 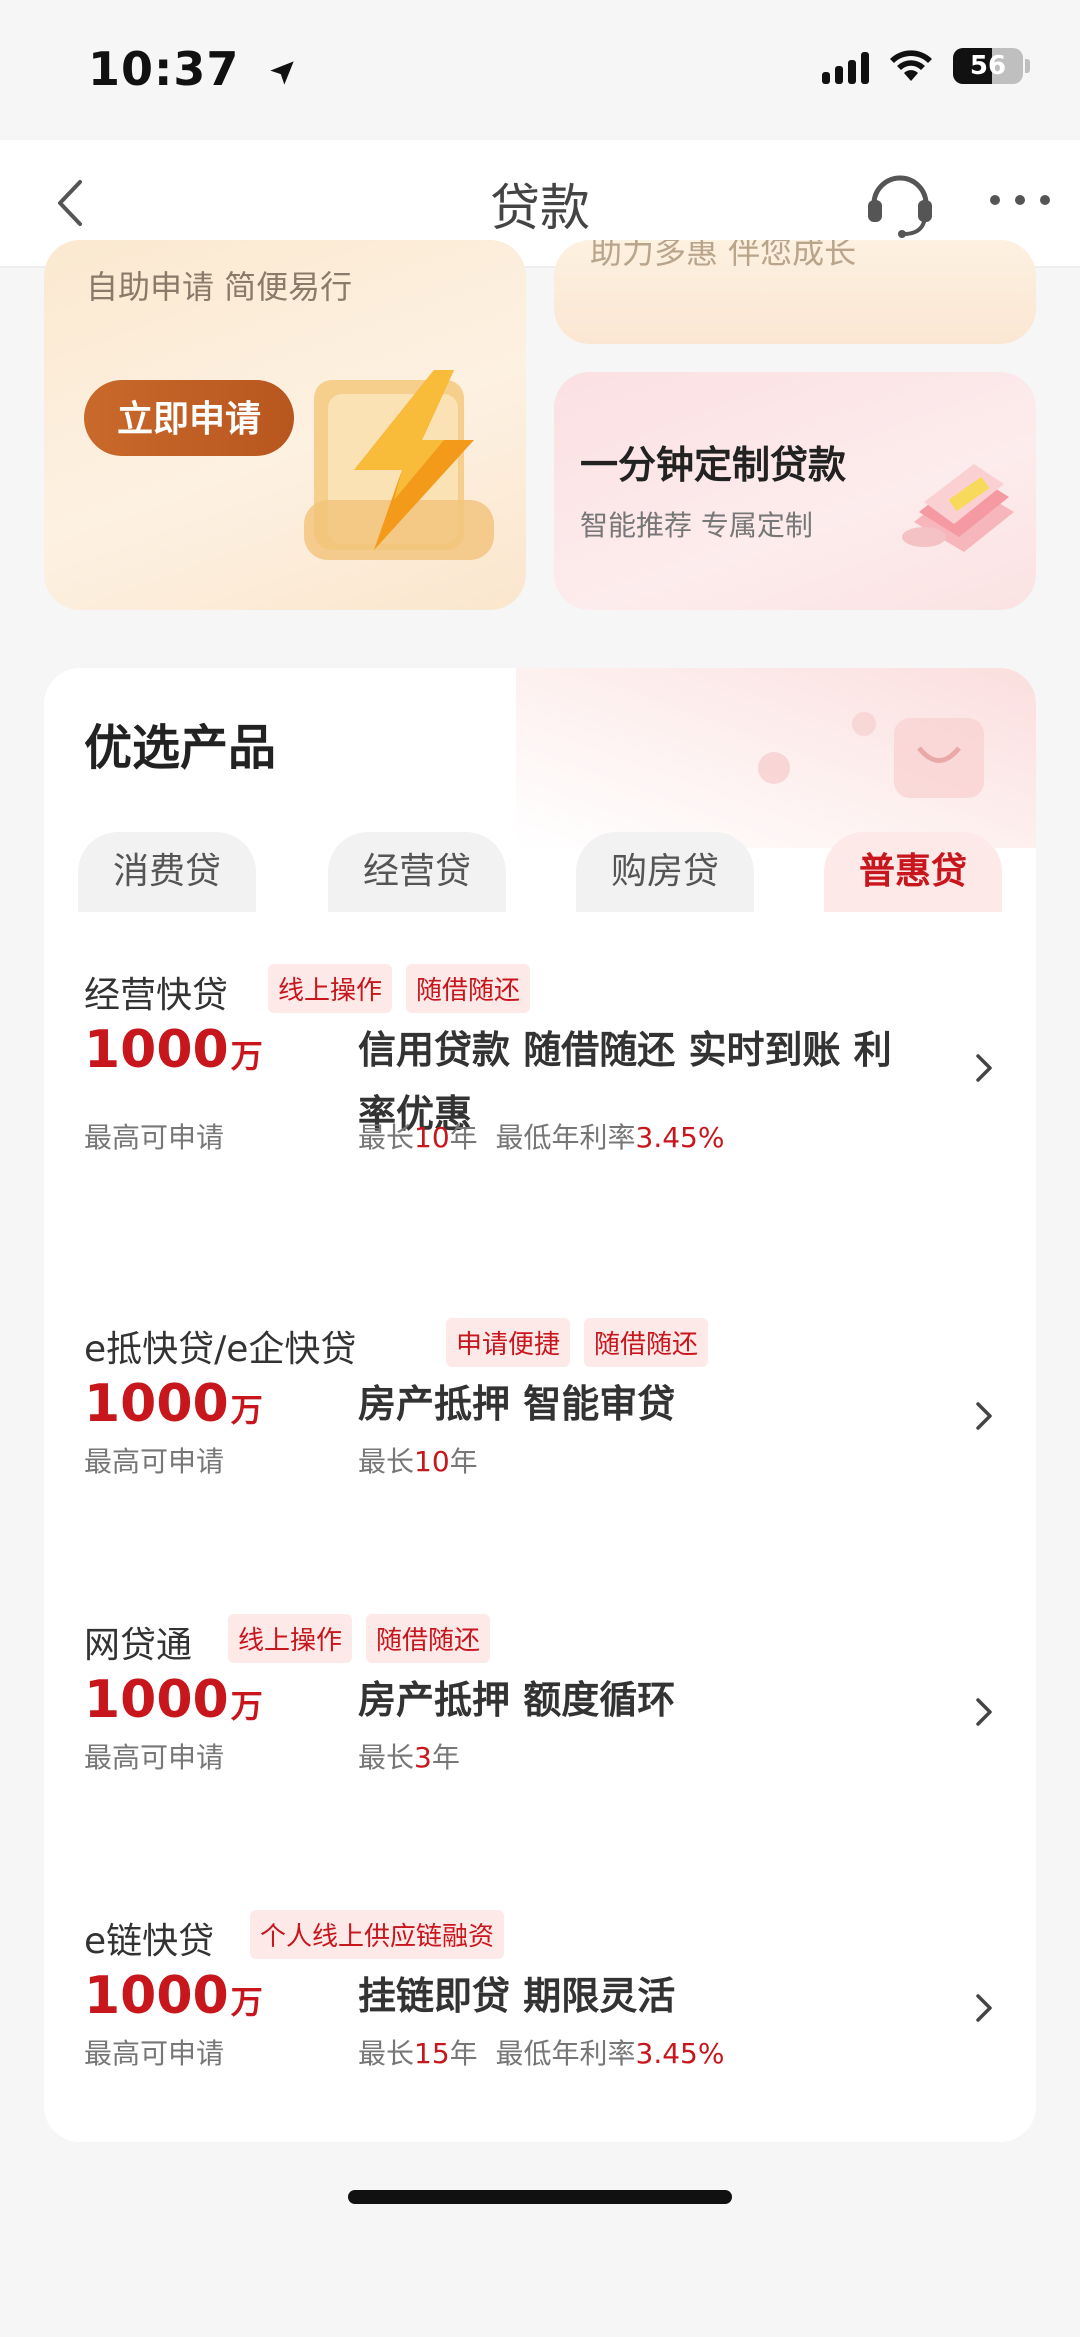 I want to click on product-tags: 个人线上供应链融资, so click(x=377, y=1934).